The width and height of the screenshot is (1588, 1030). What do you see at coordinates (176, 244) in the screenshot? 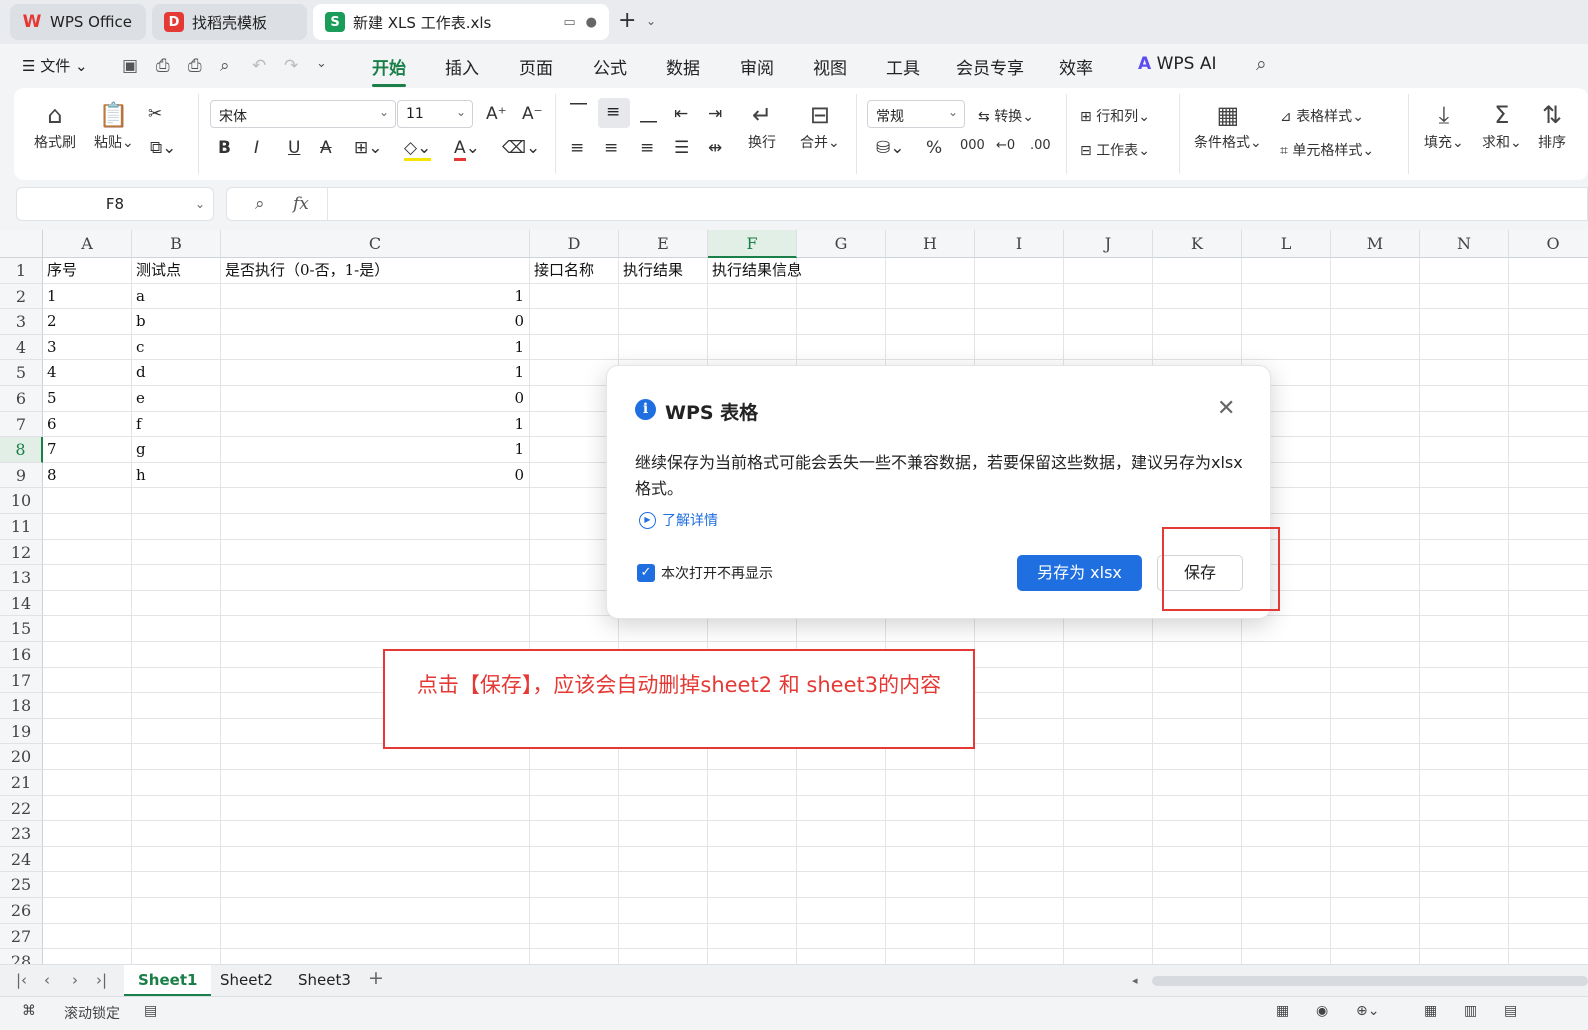
I see `column-header-B: B` at bounding box center [176, 244].